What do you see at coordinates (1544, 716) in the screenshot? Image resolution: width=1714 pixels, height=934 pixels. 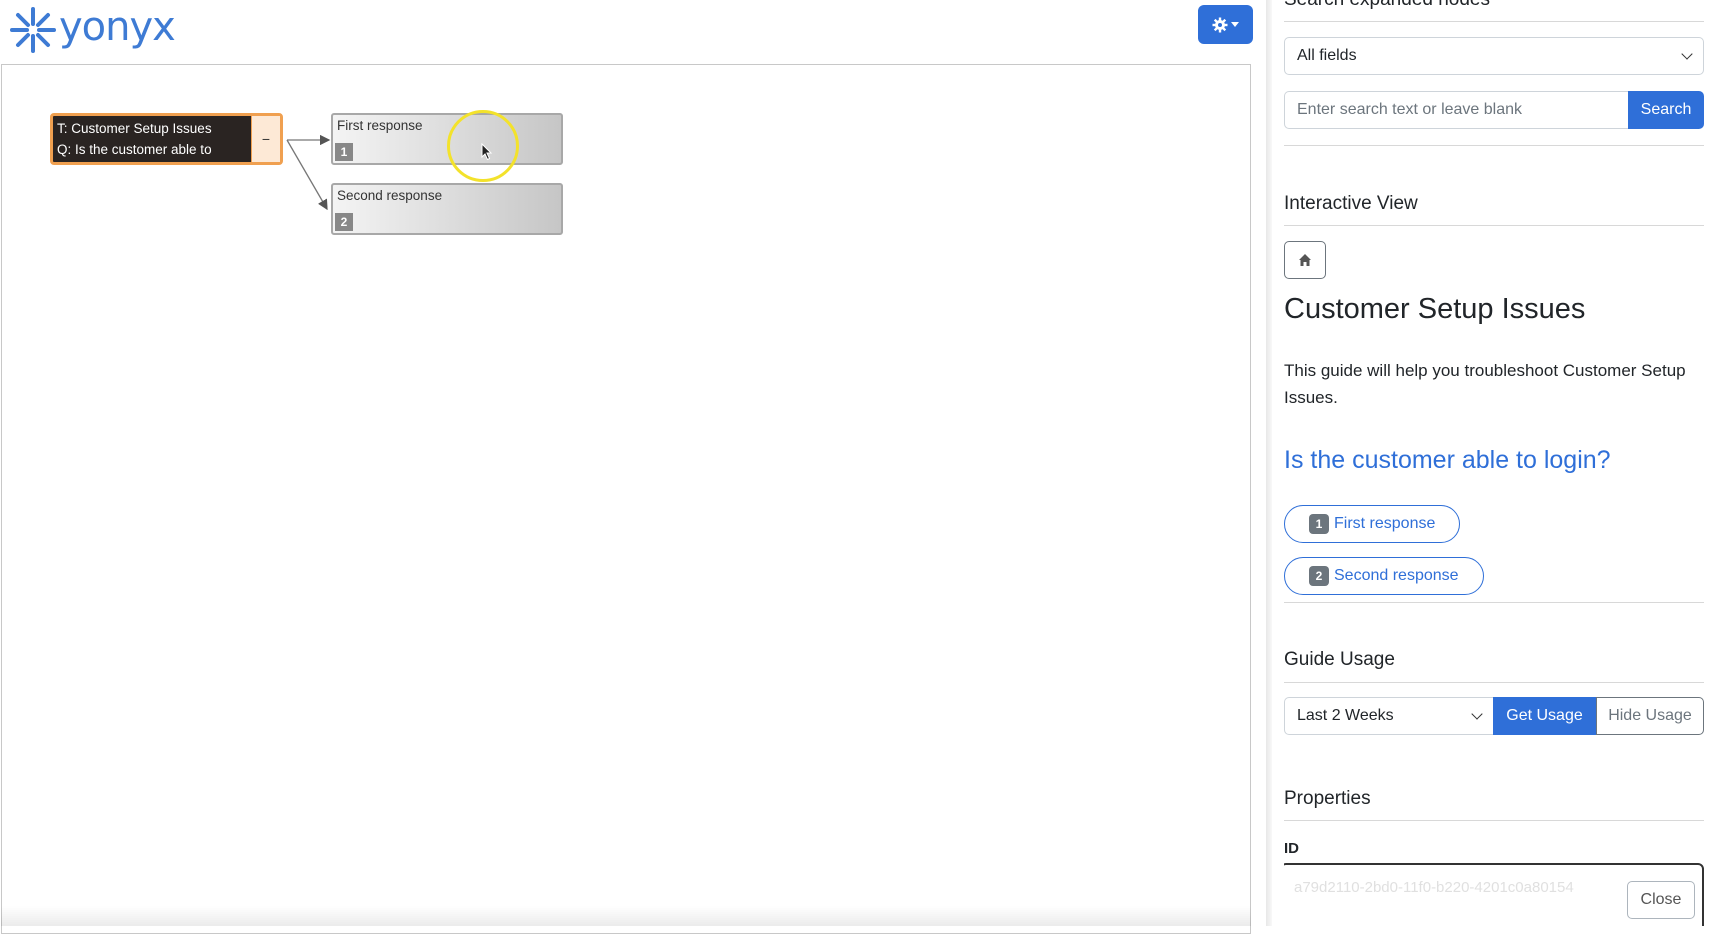 I see `get-usage-button: Get Usage` at bounding box center [1544, 716].